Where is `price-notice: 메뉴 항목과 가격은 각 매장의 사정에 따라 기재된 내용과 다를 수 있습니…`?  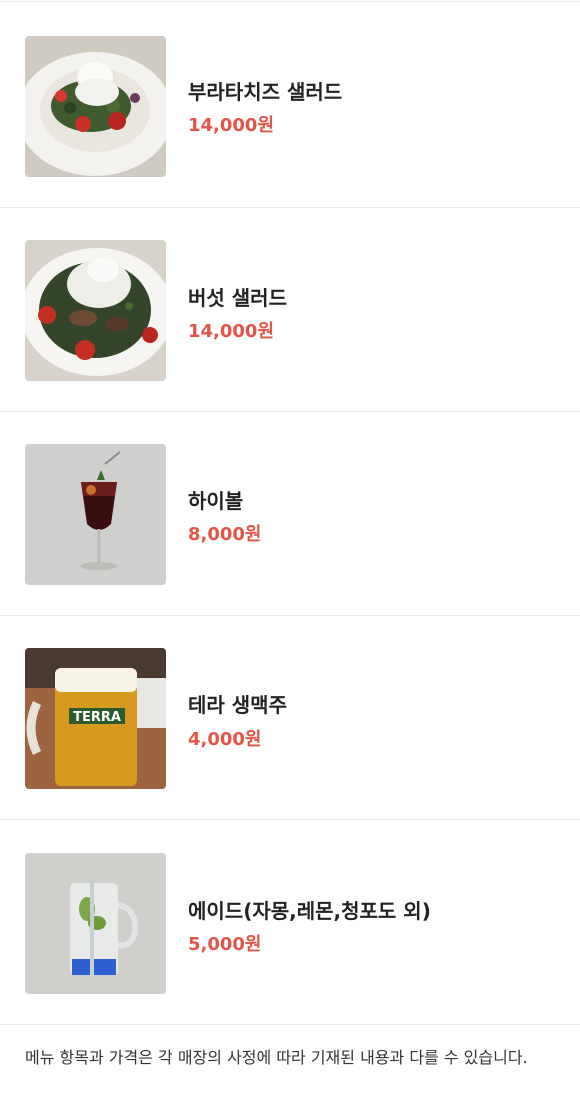 price-notice: 메뉴 항목과 가격은 각 매장의 사정에 따라 기재된 내용과 다를 수 있습니… is located at coordinates (276, 1057).